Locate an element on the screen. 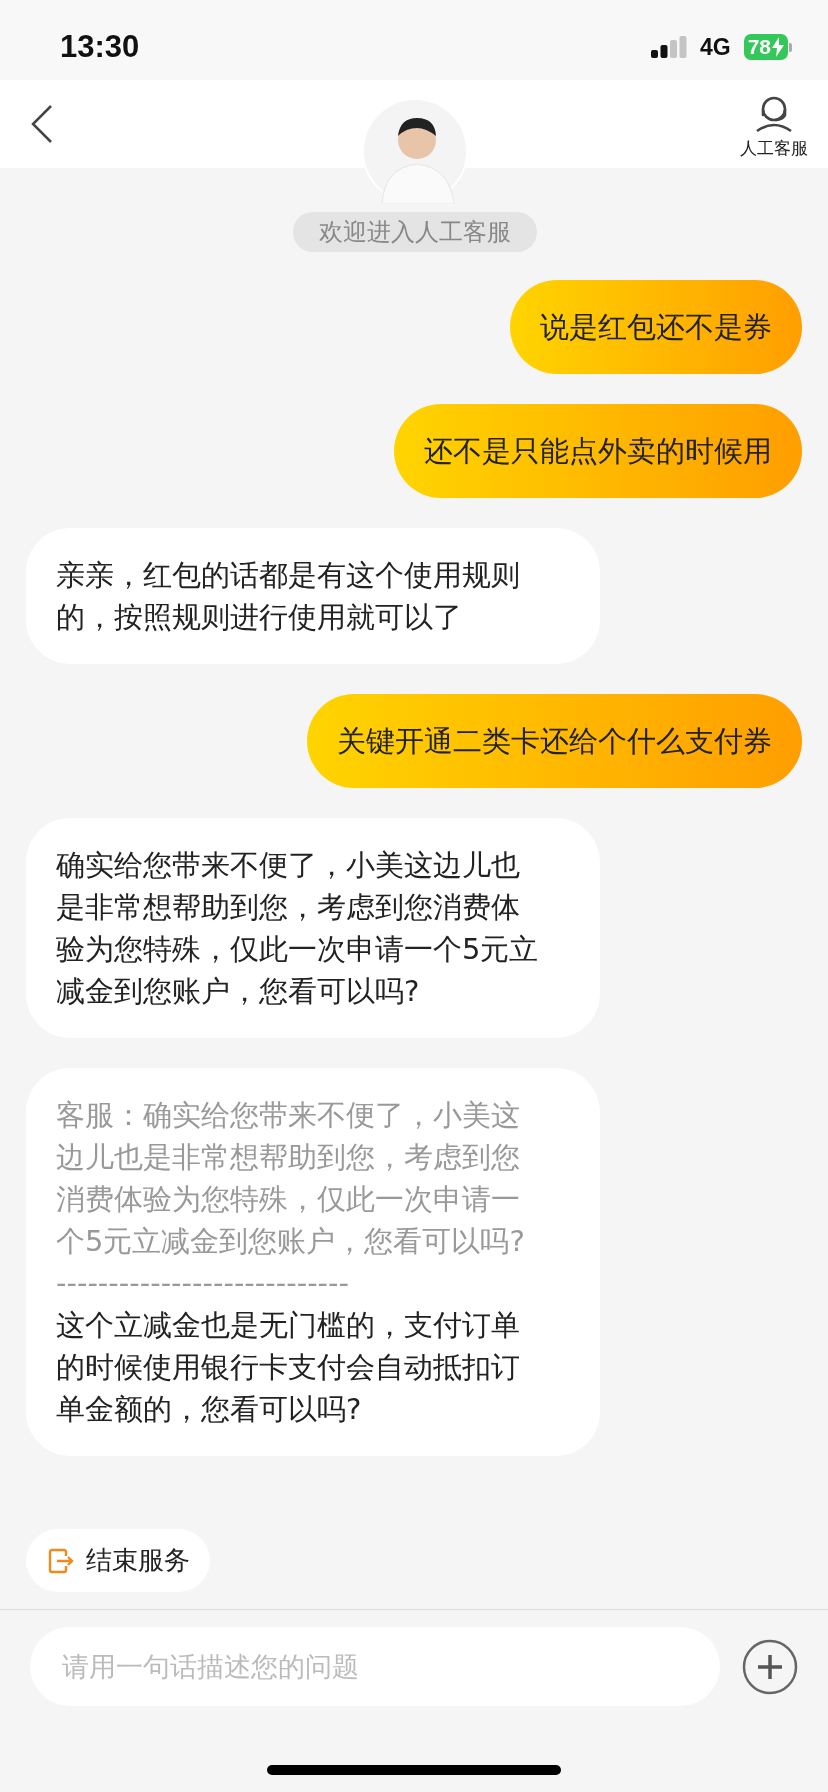 The image size is (828, 1792). received-message: 确实给您带来不便了，小美这边儿也是非常想帮助到您，考虑到您消费体验为您特殊，仅此一次申请一个5元立减金到您账户，您看可以吗? is located at coordinates (313, 928).